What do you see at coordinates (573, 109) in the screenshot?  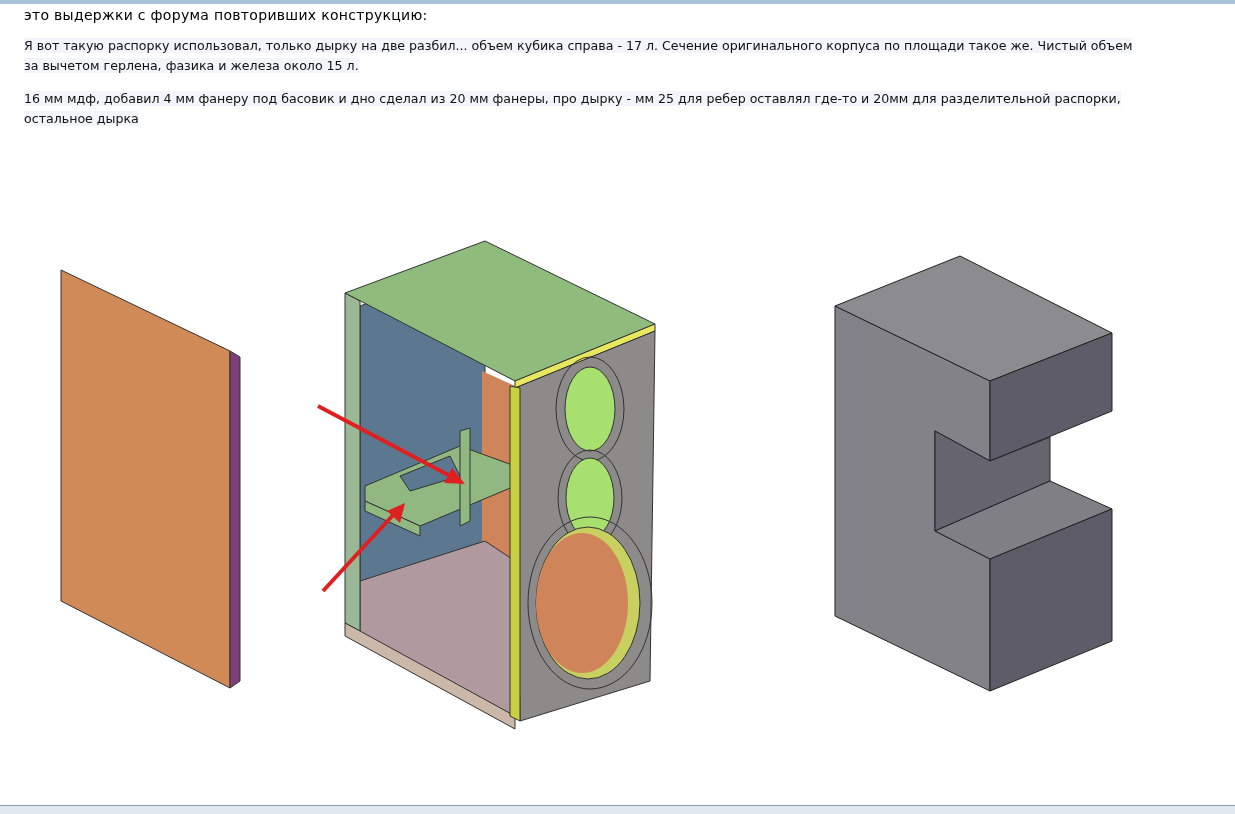 I see `paragraph-text: 16 мм мдф, добавил 4 мм фанеру под басовик и дно сделал из 20 мм фанеры, про дырку - мм 25 для ребер оставлял где-то и 20мм для разделительной распорки, остальное дырка` at bounding box center [573, 109].